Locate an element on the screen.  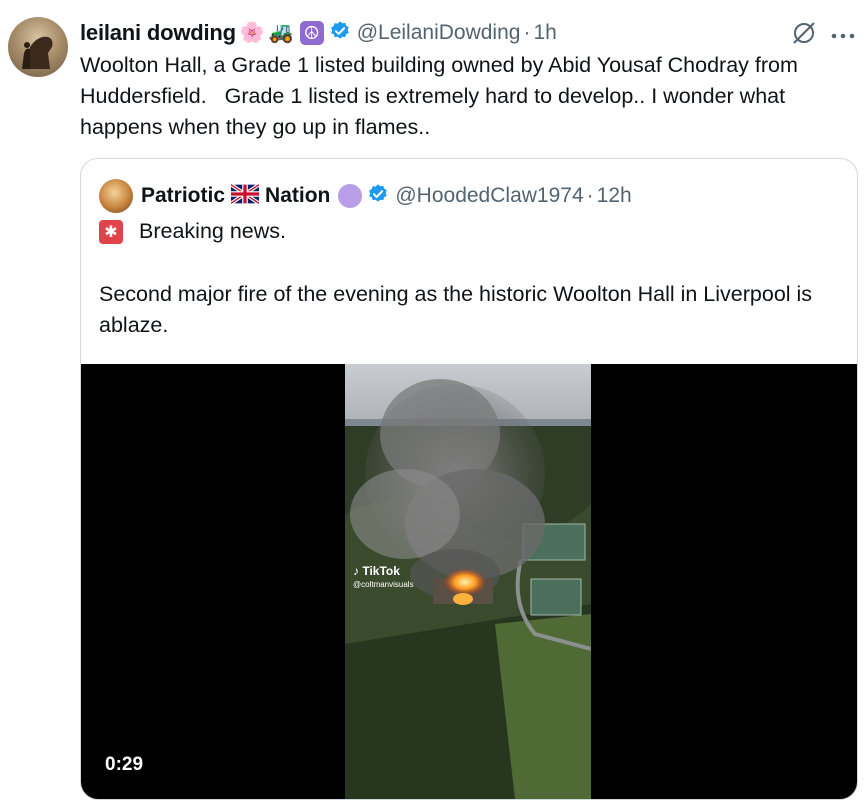
flower-emoji: 🌸 is located at coordinates (252, 33).